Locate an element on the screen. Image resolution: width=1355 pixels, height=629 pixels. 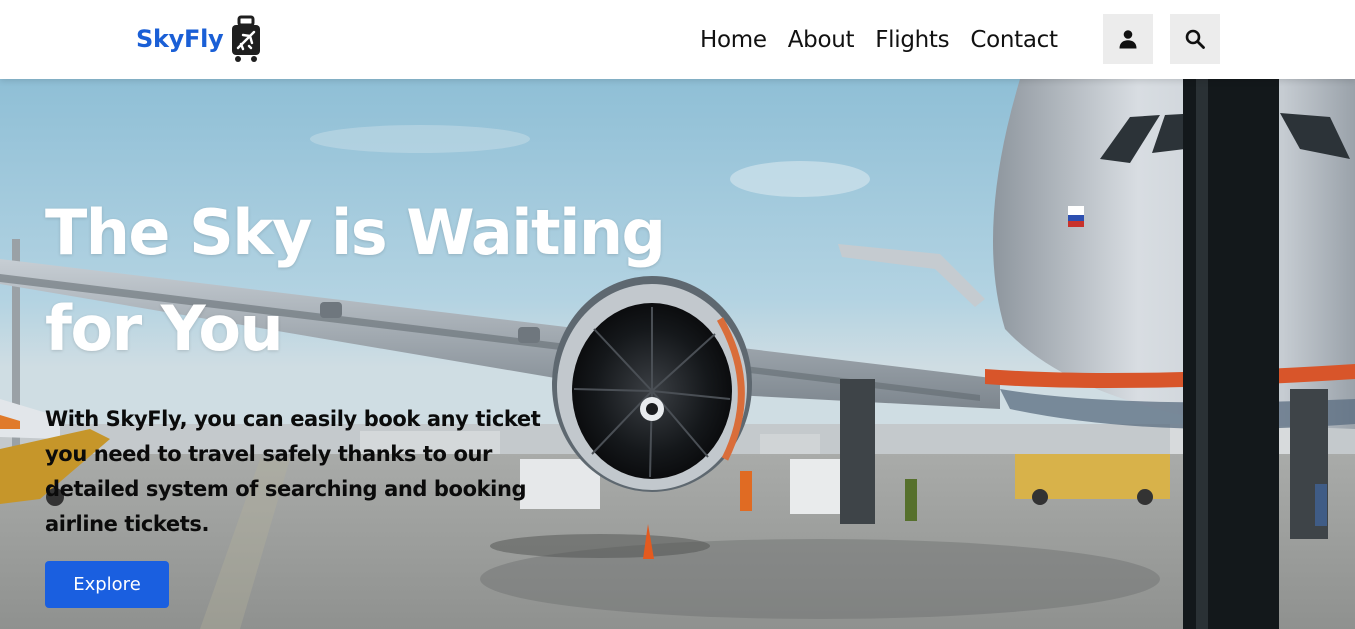
nav-link-contact: Contact is located at coordinates (1014, 40).